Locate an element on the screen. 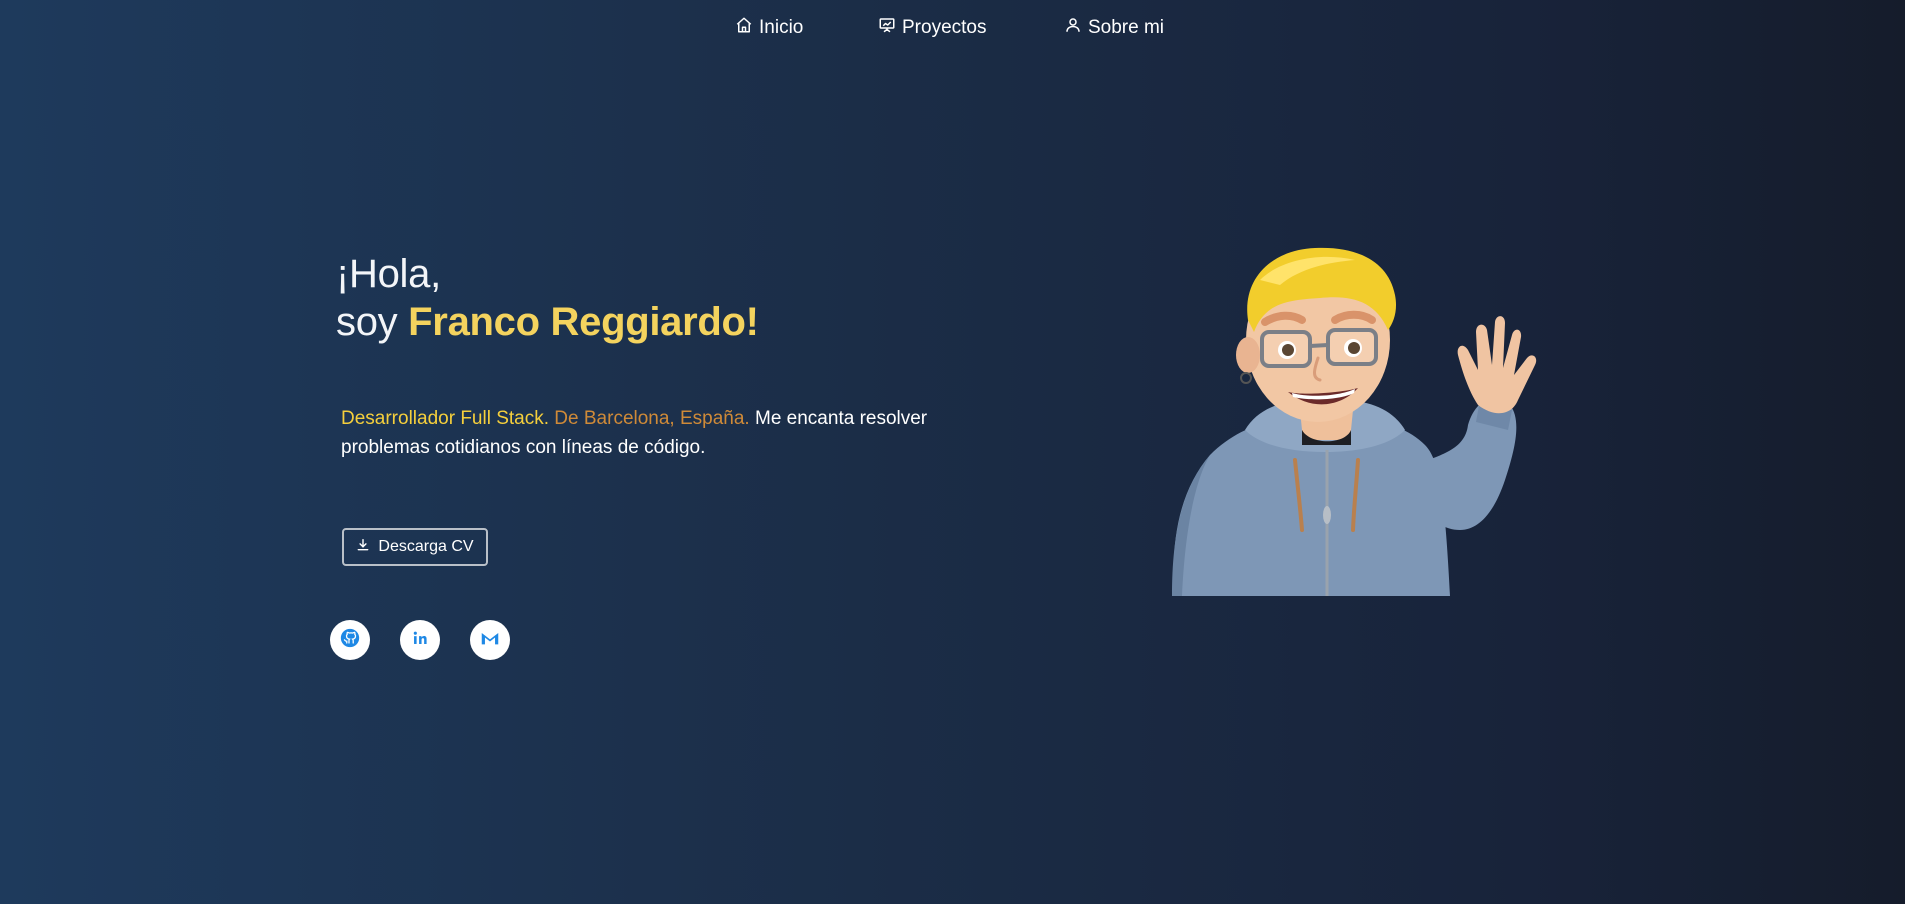 The image size is (1905, 904). home-icon is located at coordinates (744, 28).